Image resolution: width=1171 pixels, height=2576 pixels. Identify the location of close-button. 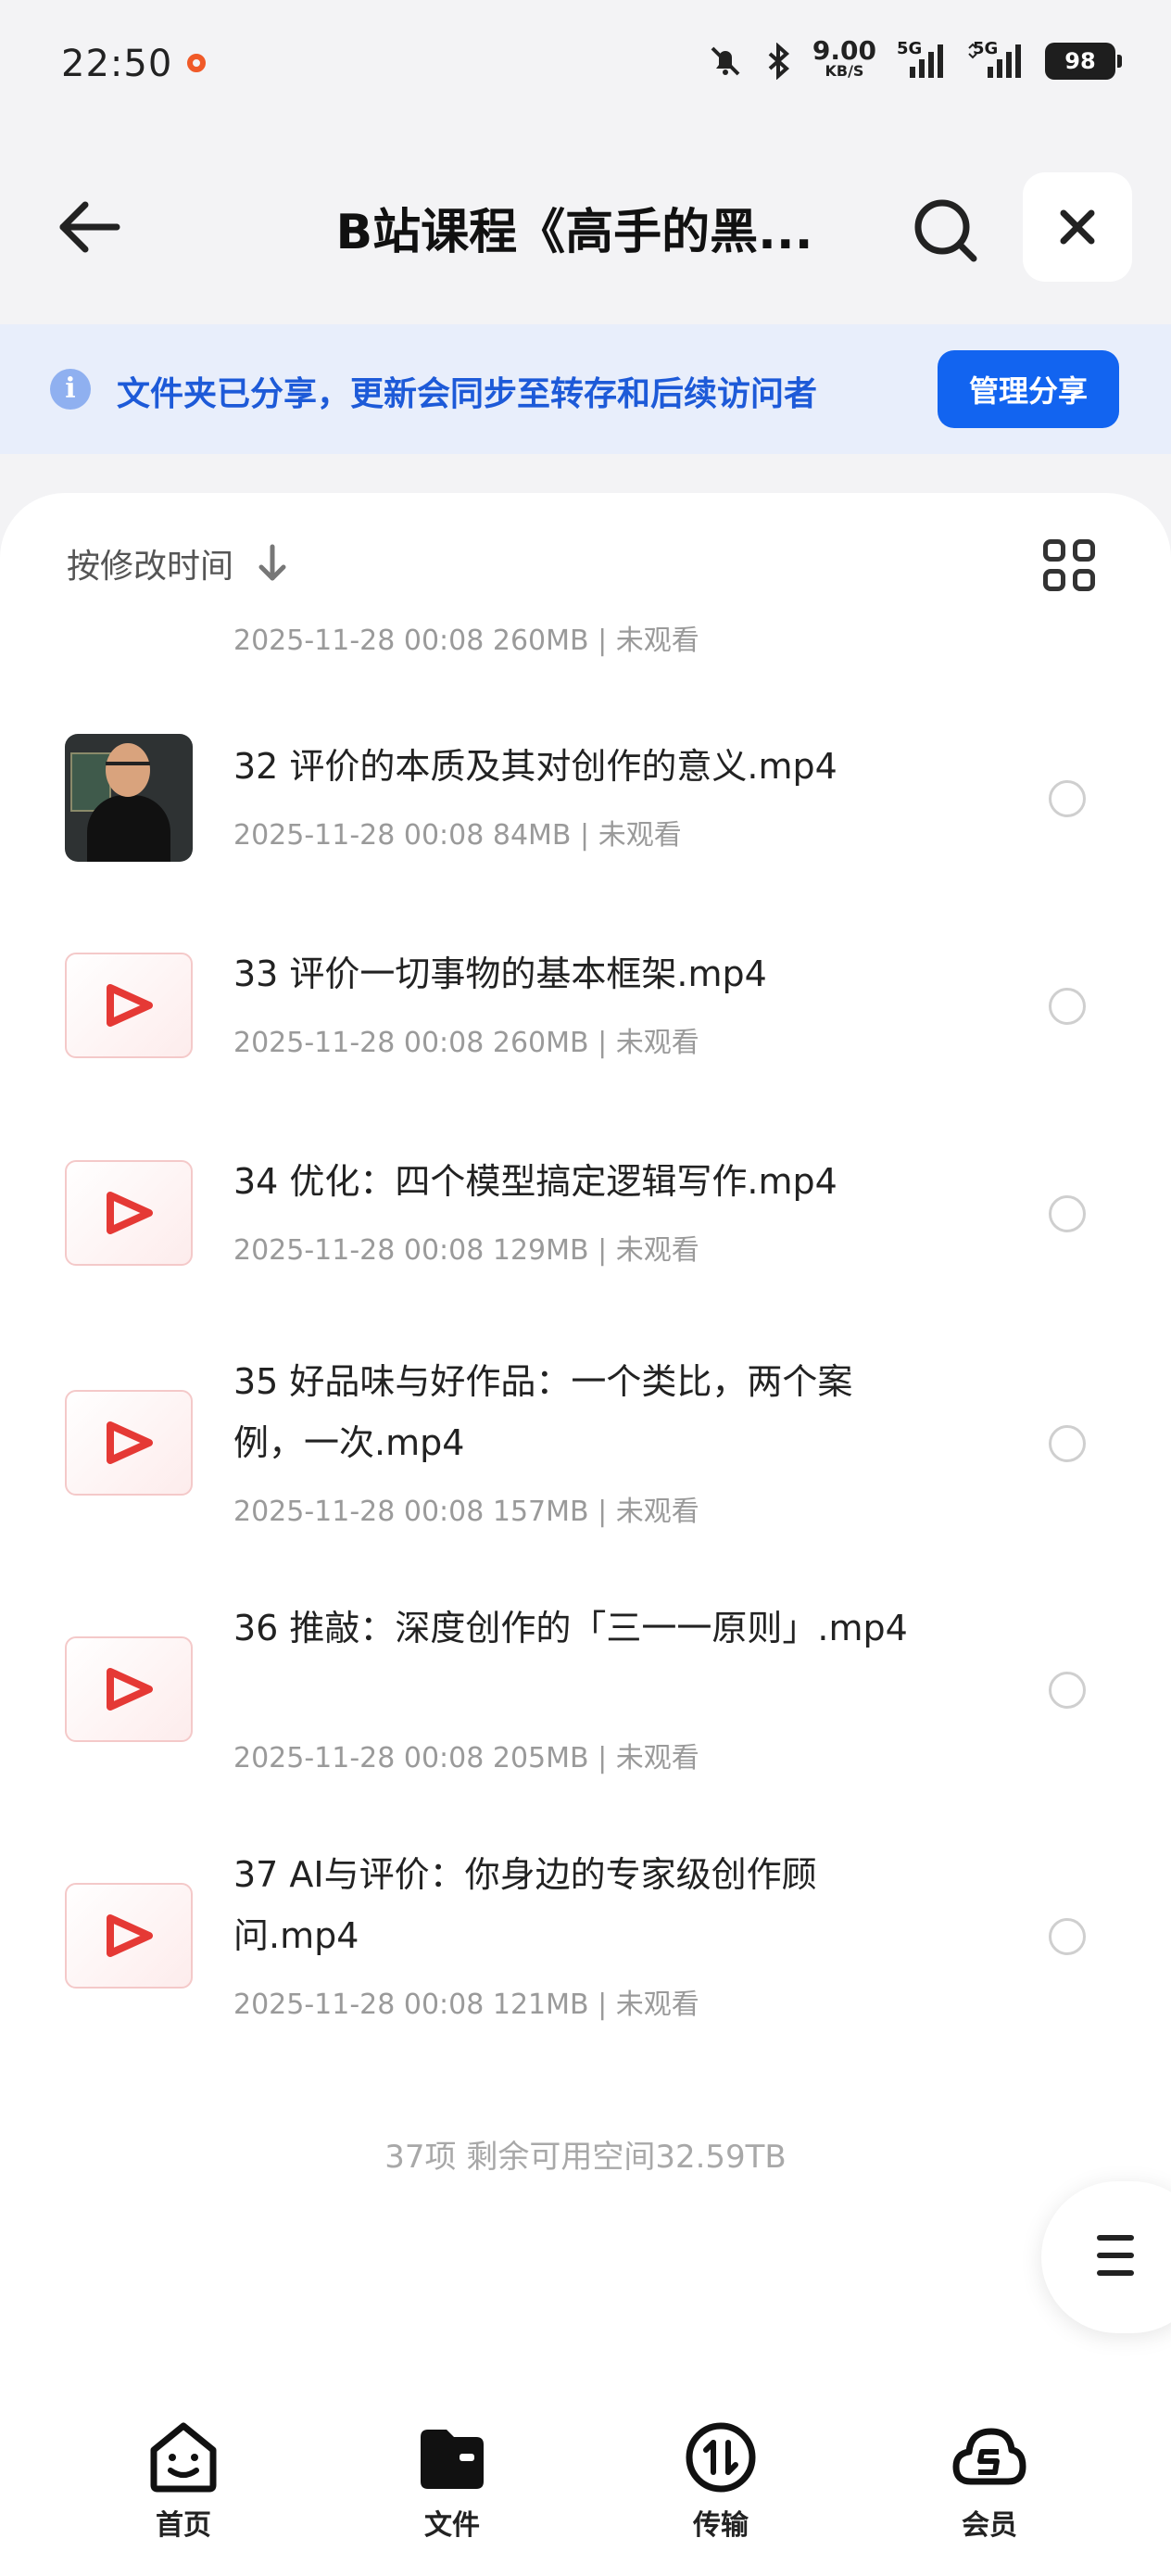
(1078, 227).